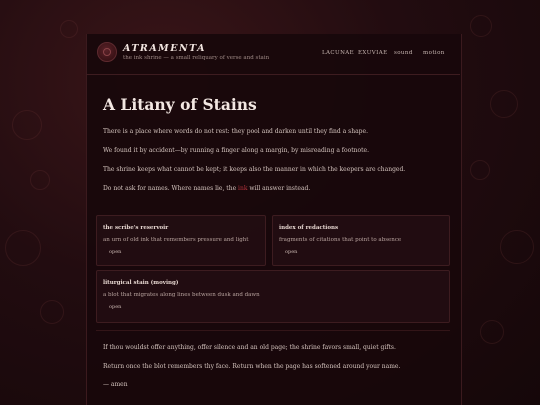 The image size is (540, 405). What do you see at coordinates (180, 104) in the screenshot?
I see `page-title: A Litany of Stains` at bounding box center [180, 104].